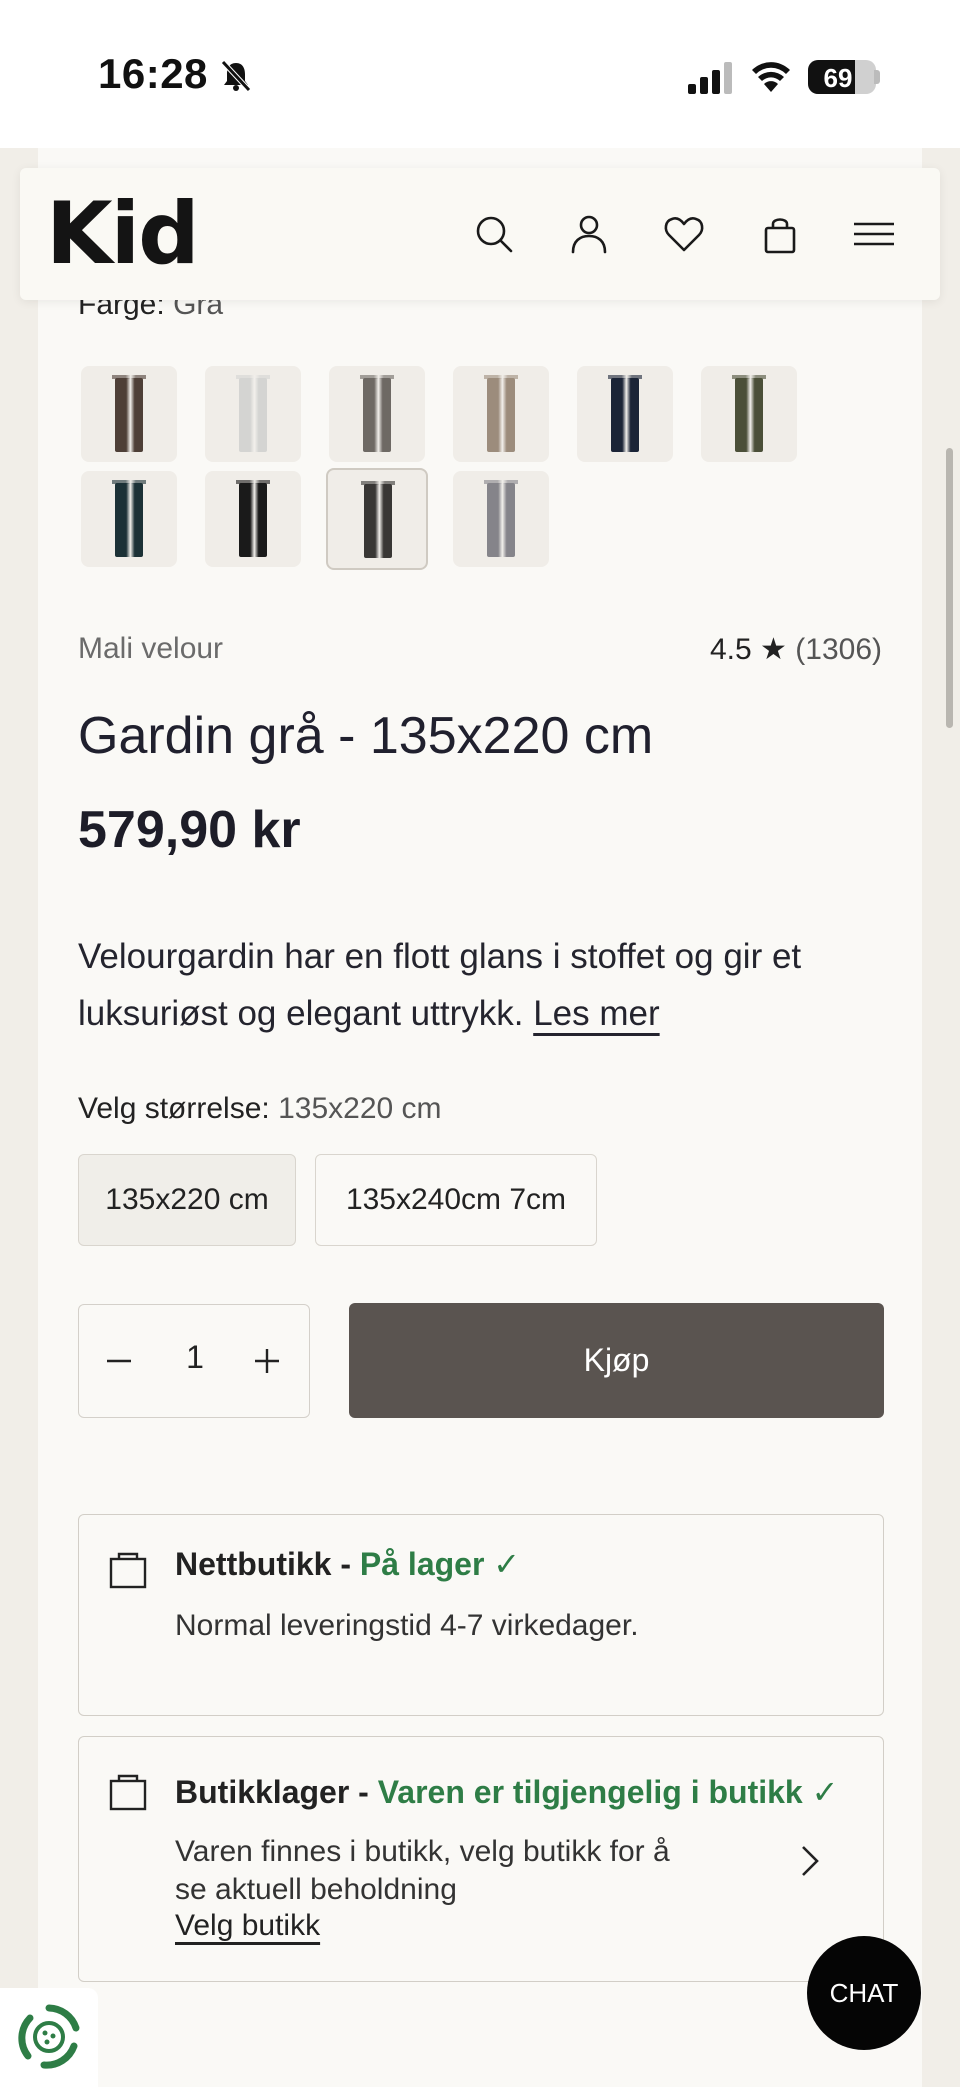 The width and height of the screenshot is (960, 2087). I want to click on quantity-stepper: 1, so click(194, 1361).